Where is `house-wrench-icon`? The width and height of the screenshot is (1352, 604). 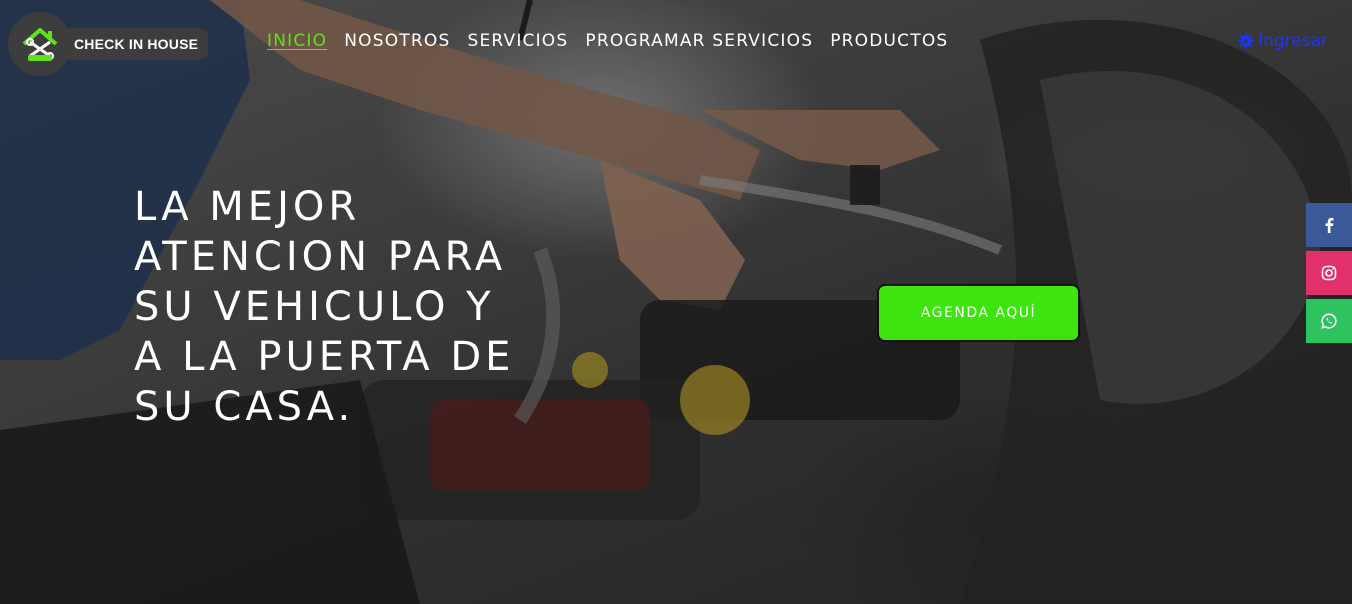 house-wrench-icon is located at coordinates (40, 44).